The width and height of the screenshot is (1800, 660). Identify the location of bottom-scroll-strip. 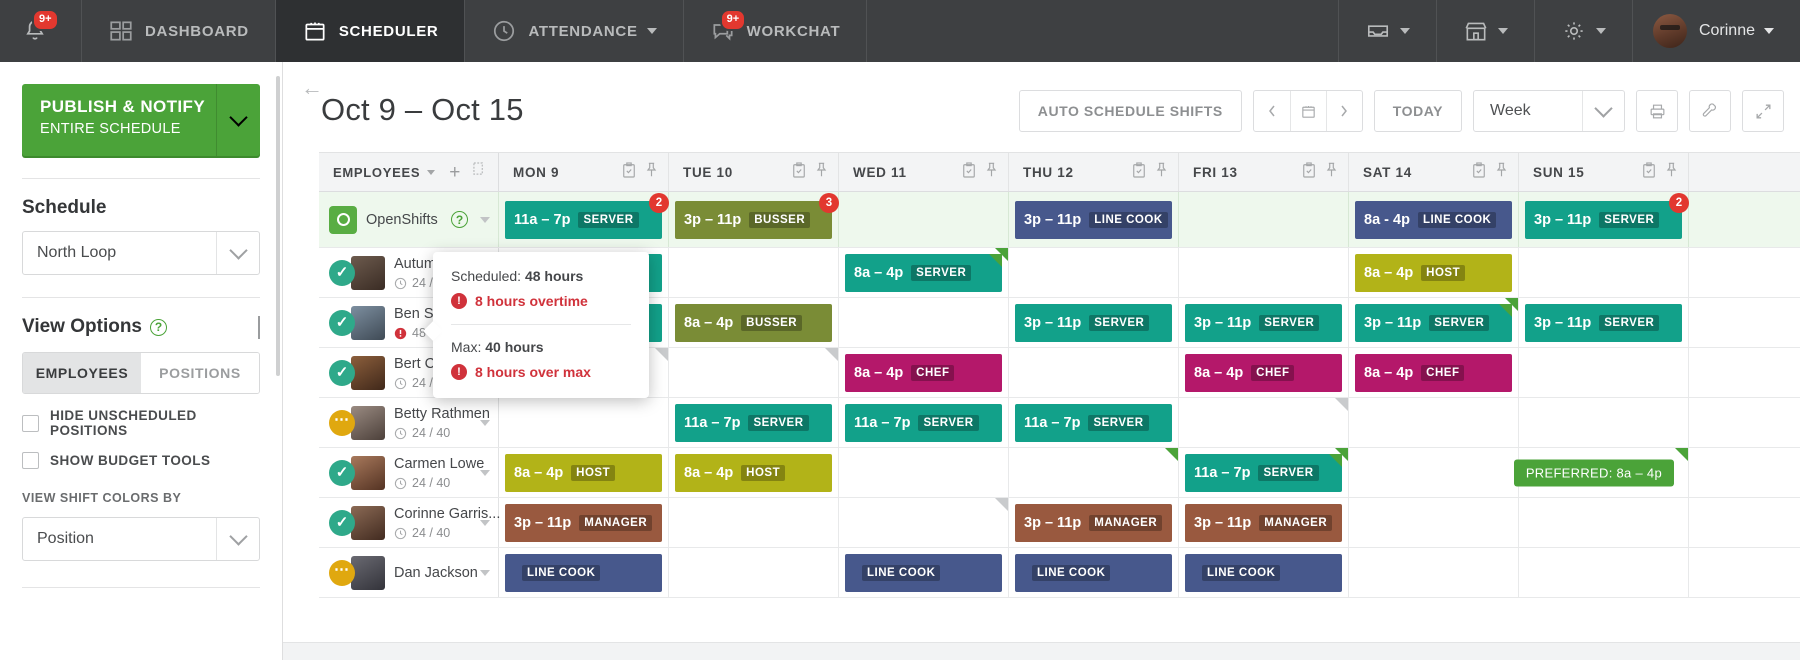
(1041, 651).